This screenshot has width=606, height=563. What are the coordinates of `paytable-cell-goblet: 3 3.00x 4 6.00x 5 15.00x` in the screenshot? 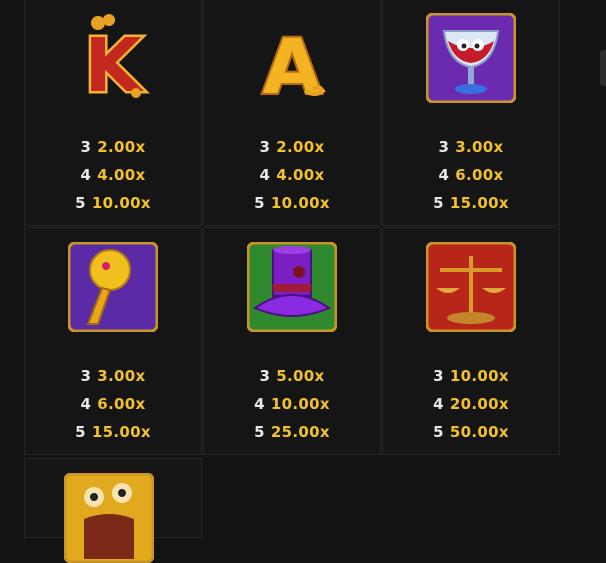 It's located at (471, 113).